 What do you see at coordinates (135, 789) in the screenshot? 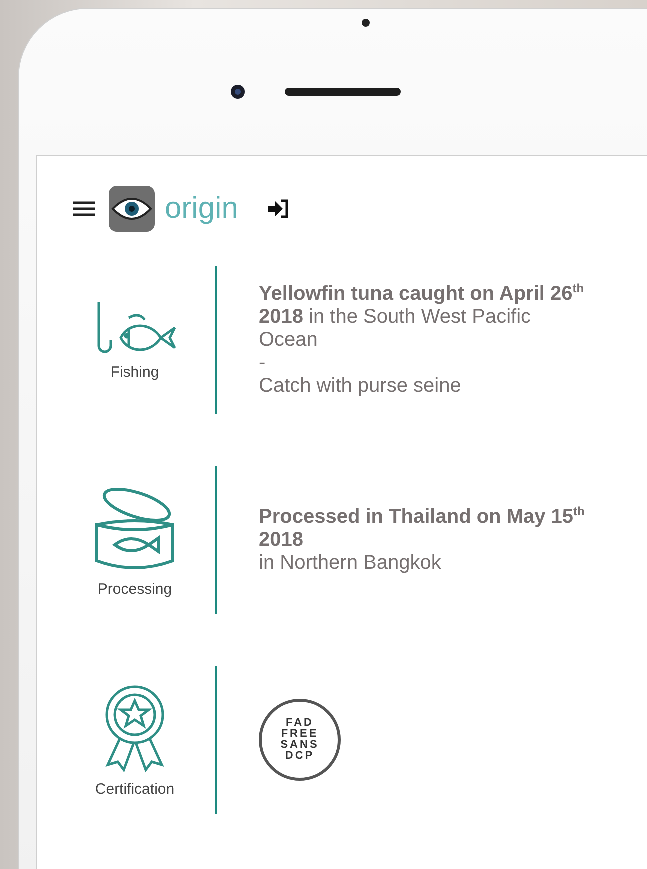
I see `step-label: Certification` at bounding box center [135, 789].